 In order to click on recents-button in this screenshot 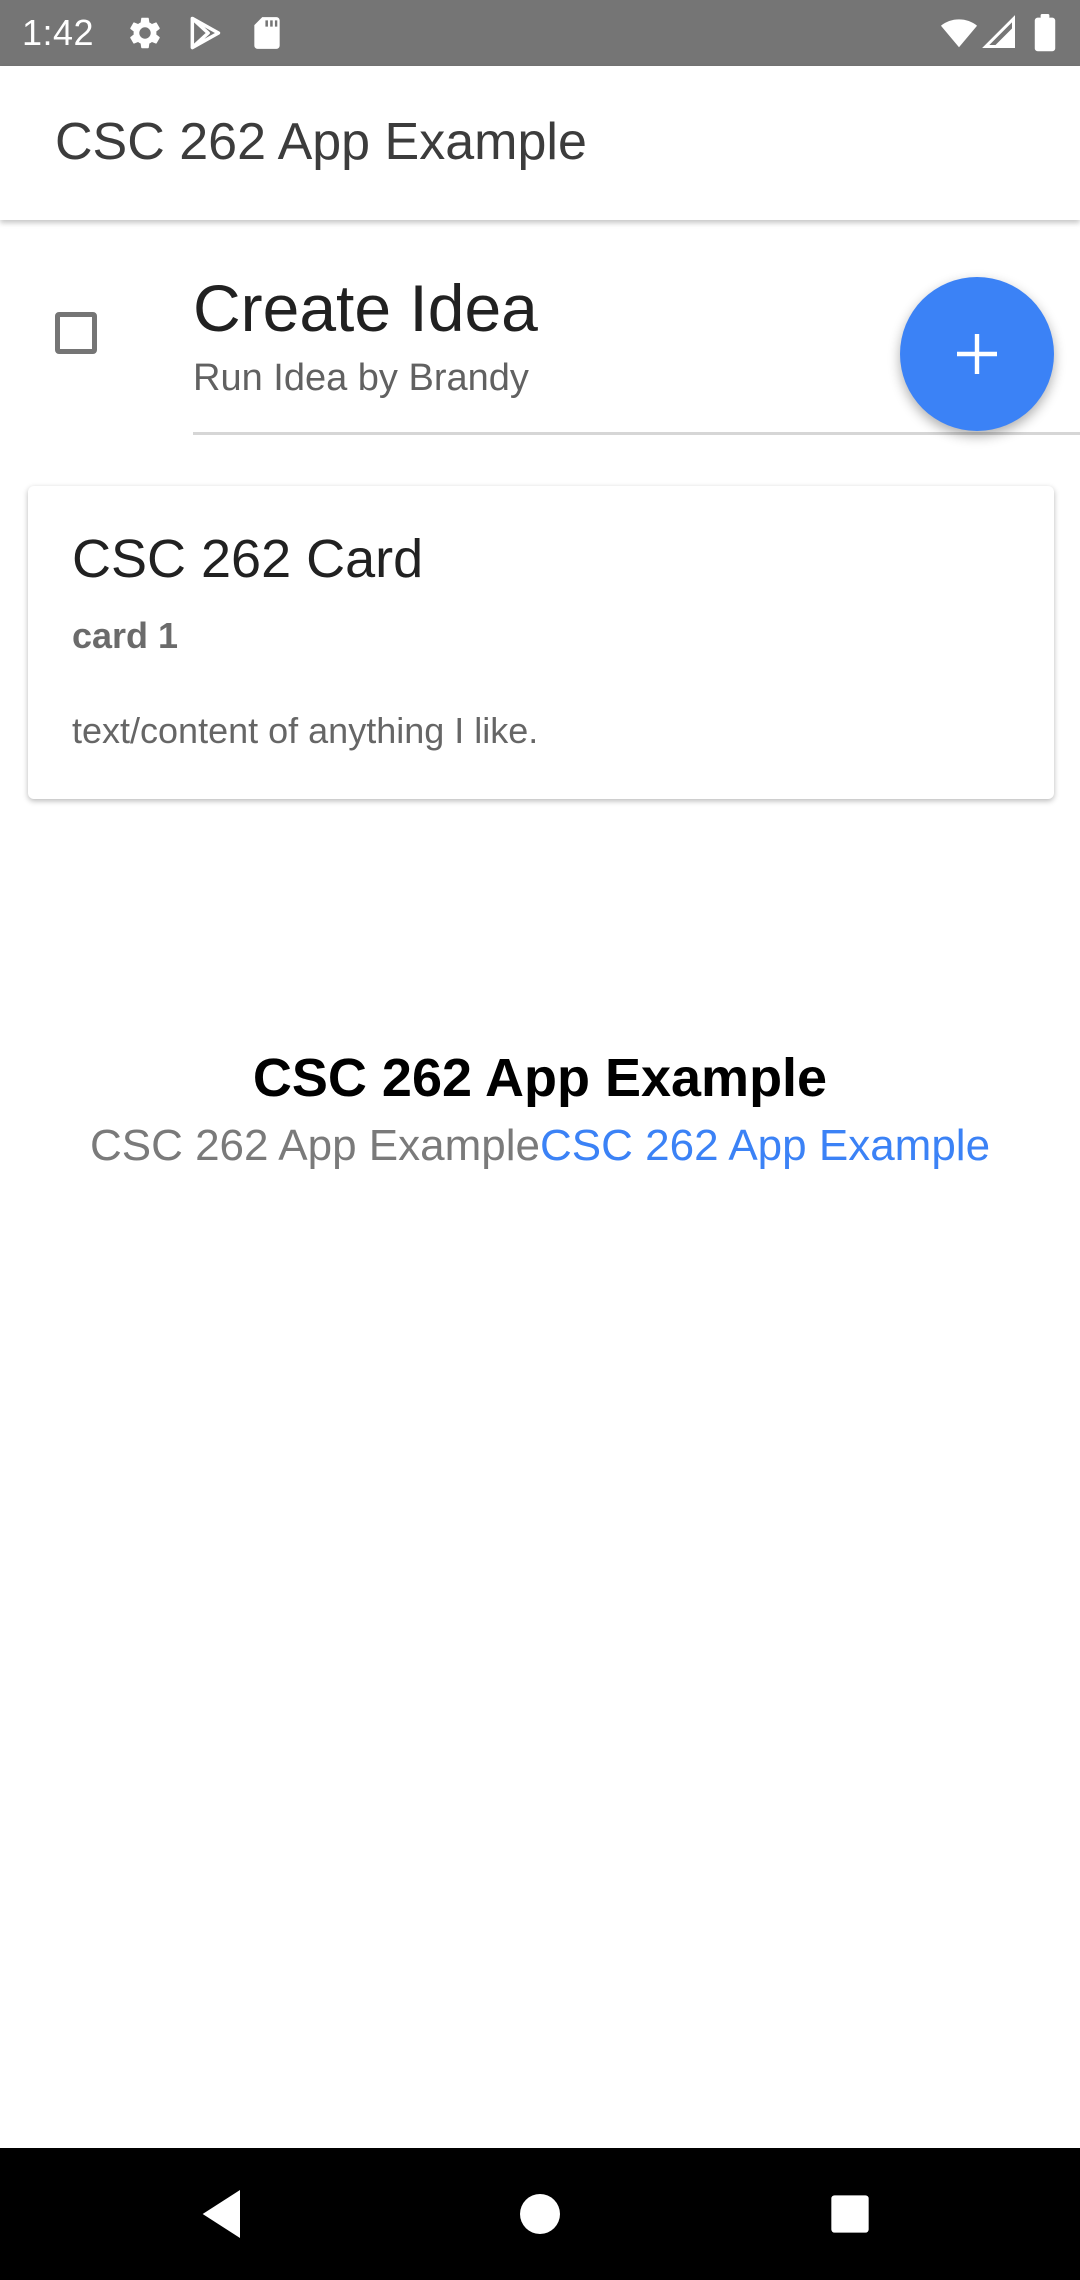, I will do `click(850, 2214)`.